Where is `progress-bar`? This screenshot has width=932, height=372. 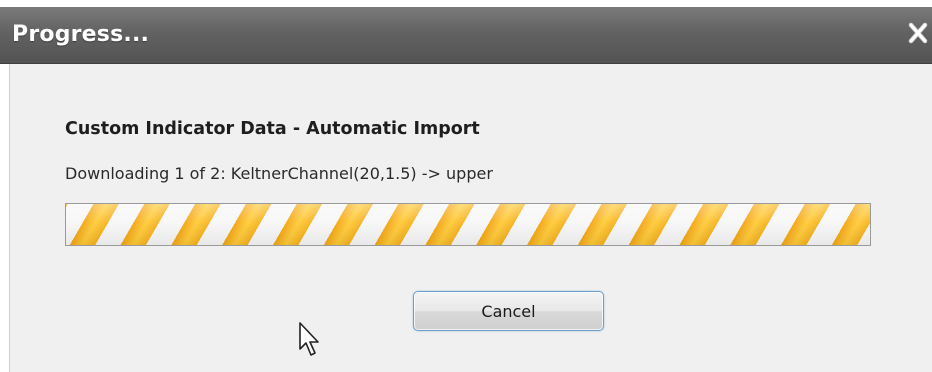
progress-bar is located at coordinates (468, 224).